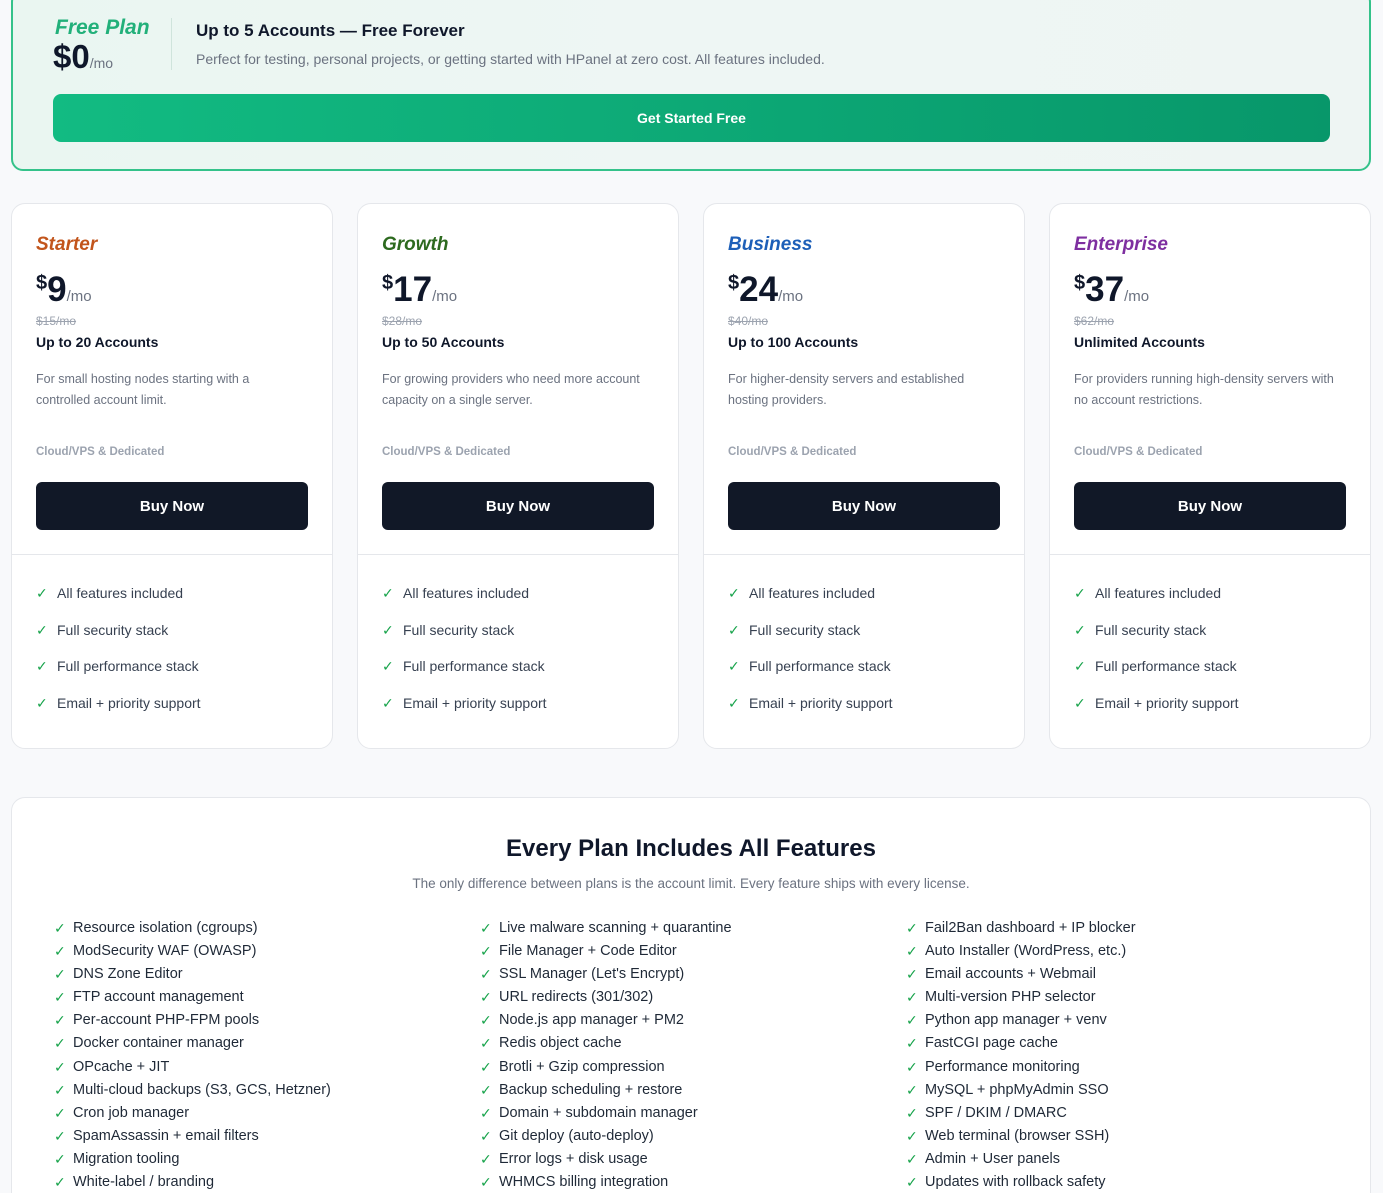 The height and width of the screenshot is (1193, 1383). I want to click on feature-label: Web terminal (browser SSH), so click(1017, 1135).